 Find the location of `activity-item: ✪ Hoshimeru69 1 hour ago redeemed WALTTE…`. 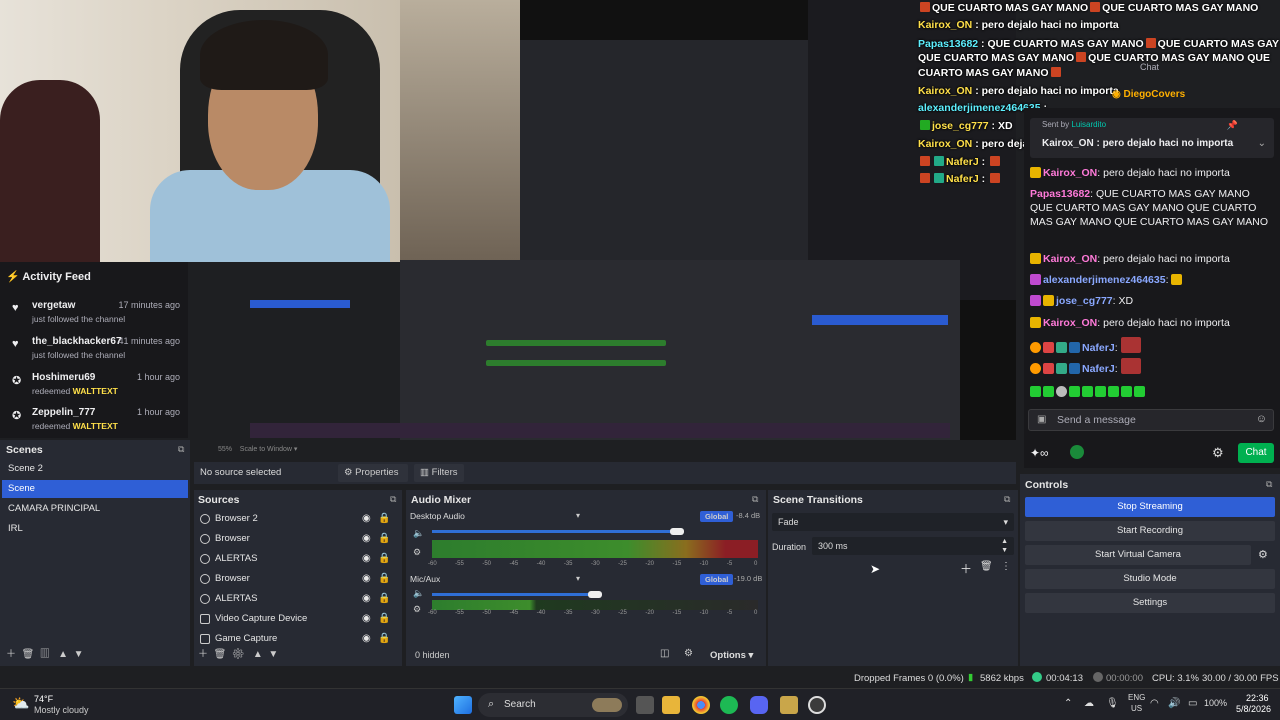

activity-item: ✪ Hoshimeru69 1 hour ago redeemed WALTTE… is located at coordinates (94, 390).